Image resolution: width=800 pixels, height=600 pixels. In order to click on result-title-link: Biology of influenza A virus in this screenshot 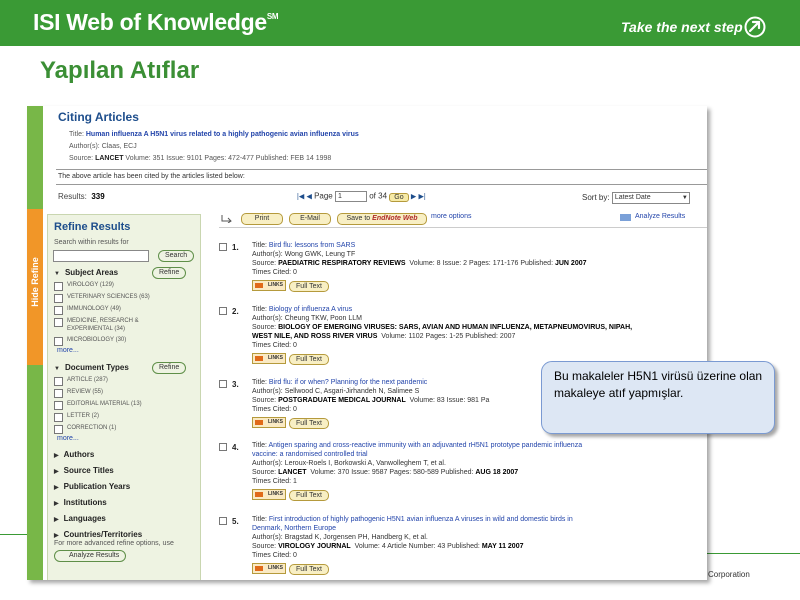, I will do `click(310, 309)`.